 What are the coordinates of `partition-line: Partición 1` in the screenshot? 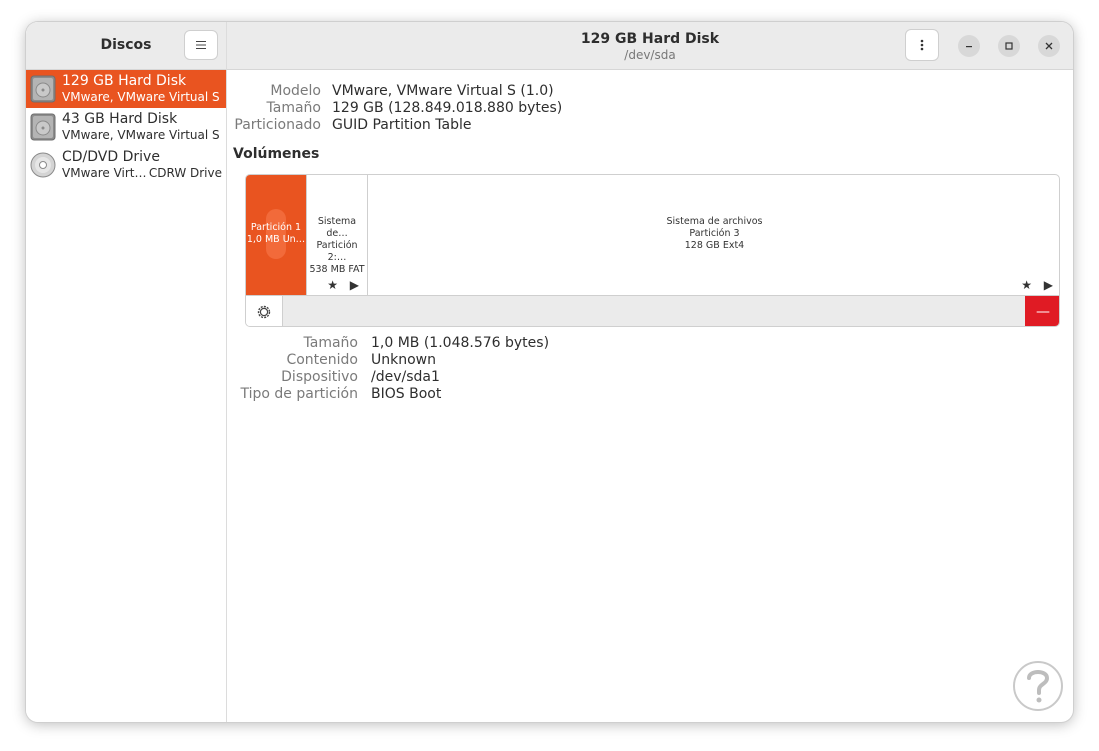 It's located at (276, 227).